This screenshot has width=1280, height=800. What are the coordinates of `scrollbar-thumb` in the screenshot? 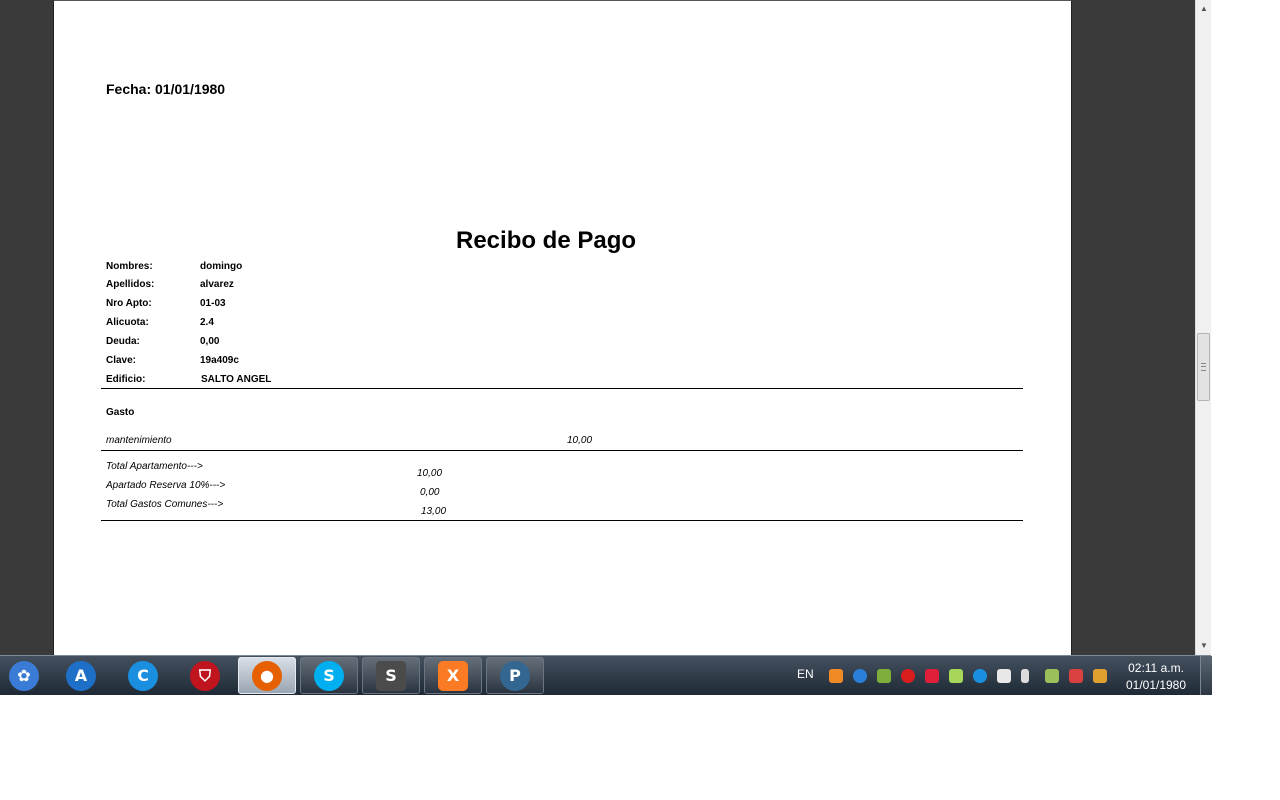 It's located at (1203, 367).